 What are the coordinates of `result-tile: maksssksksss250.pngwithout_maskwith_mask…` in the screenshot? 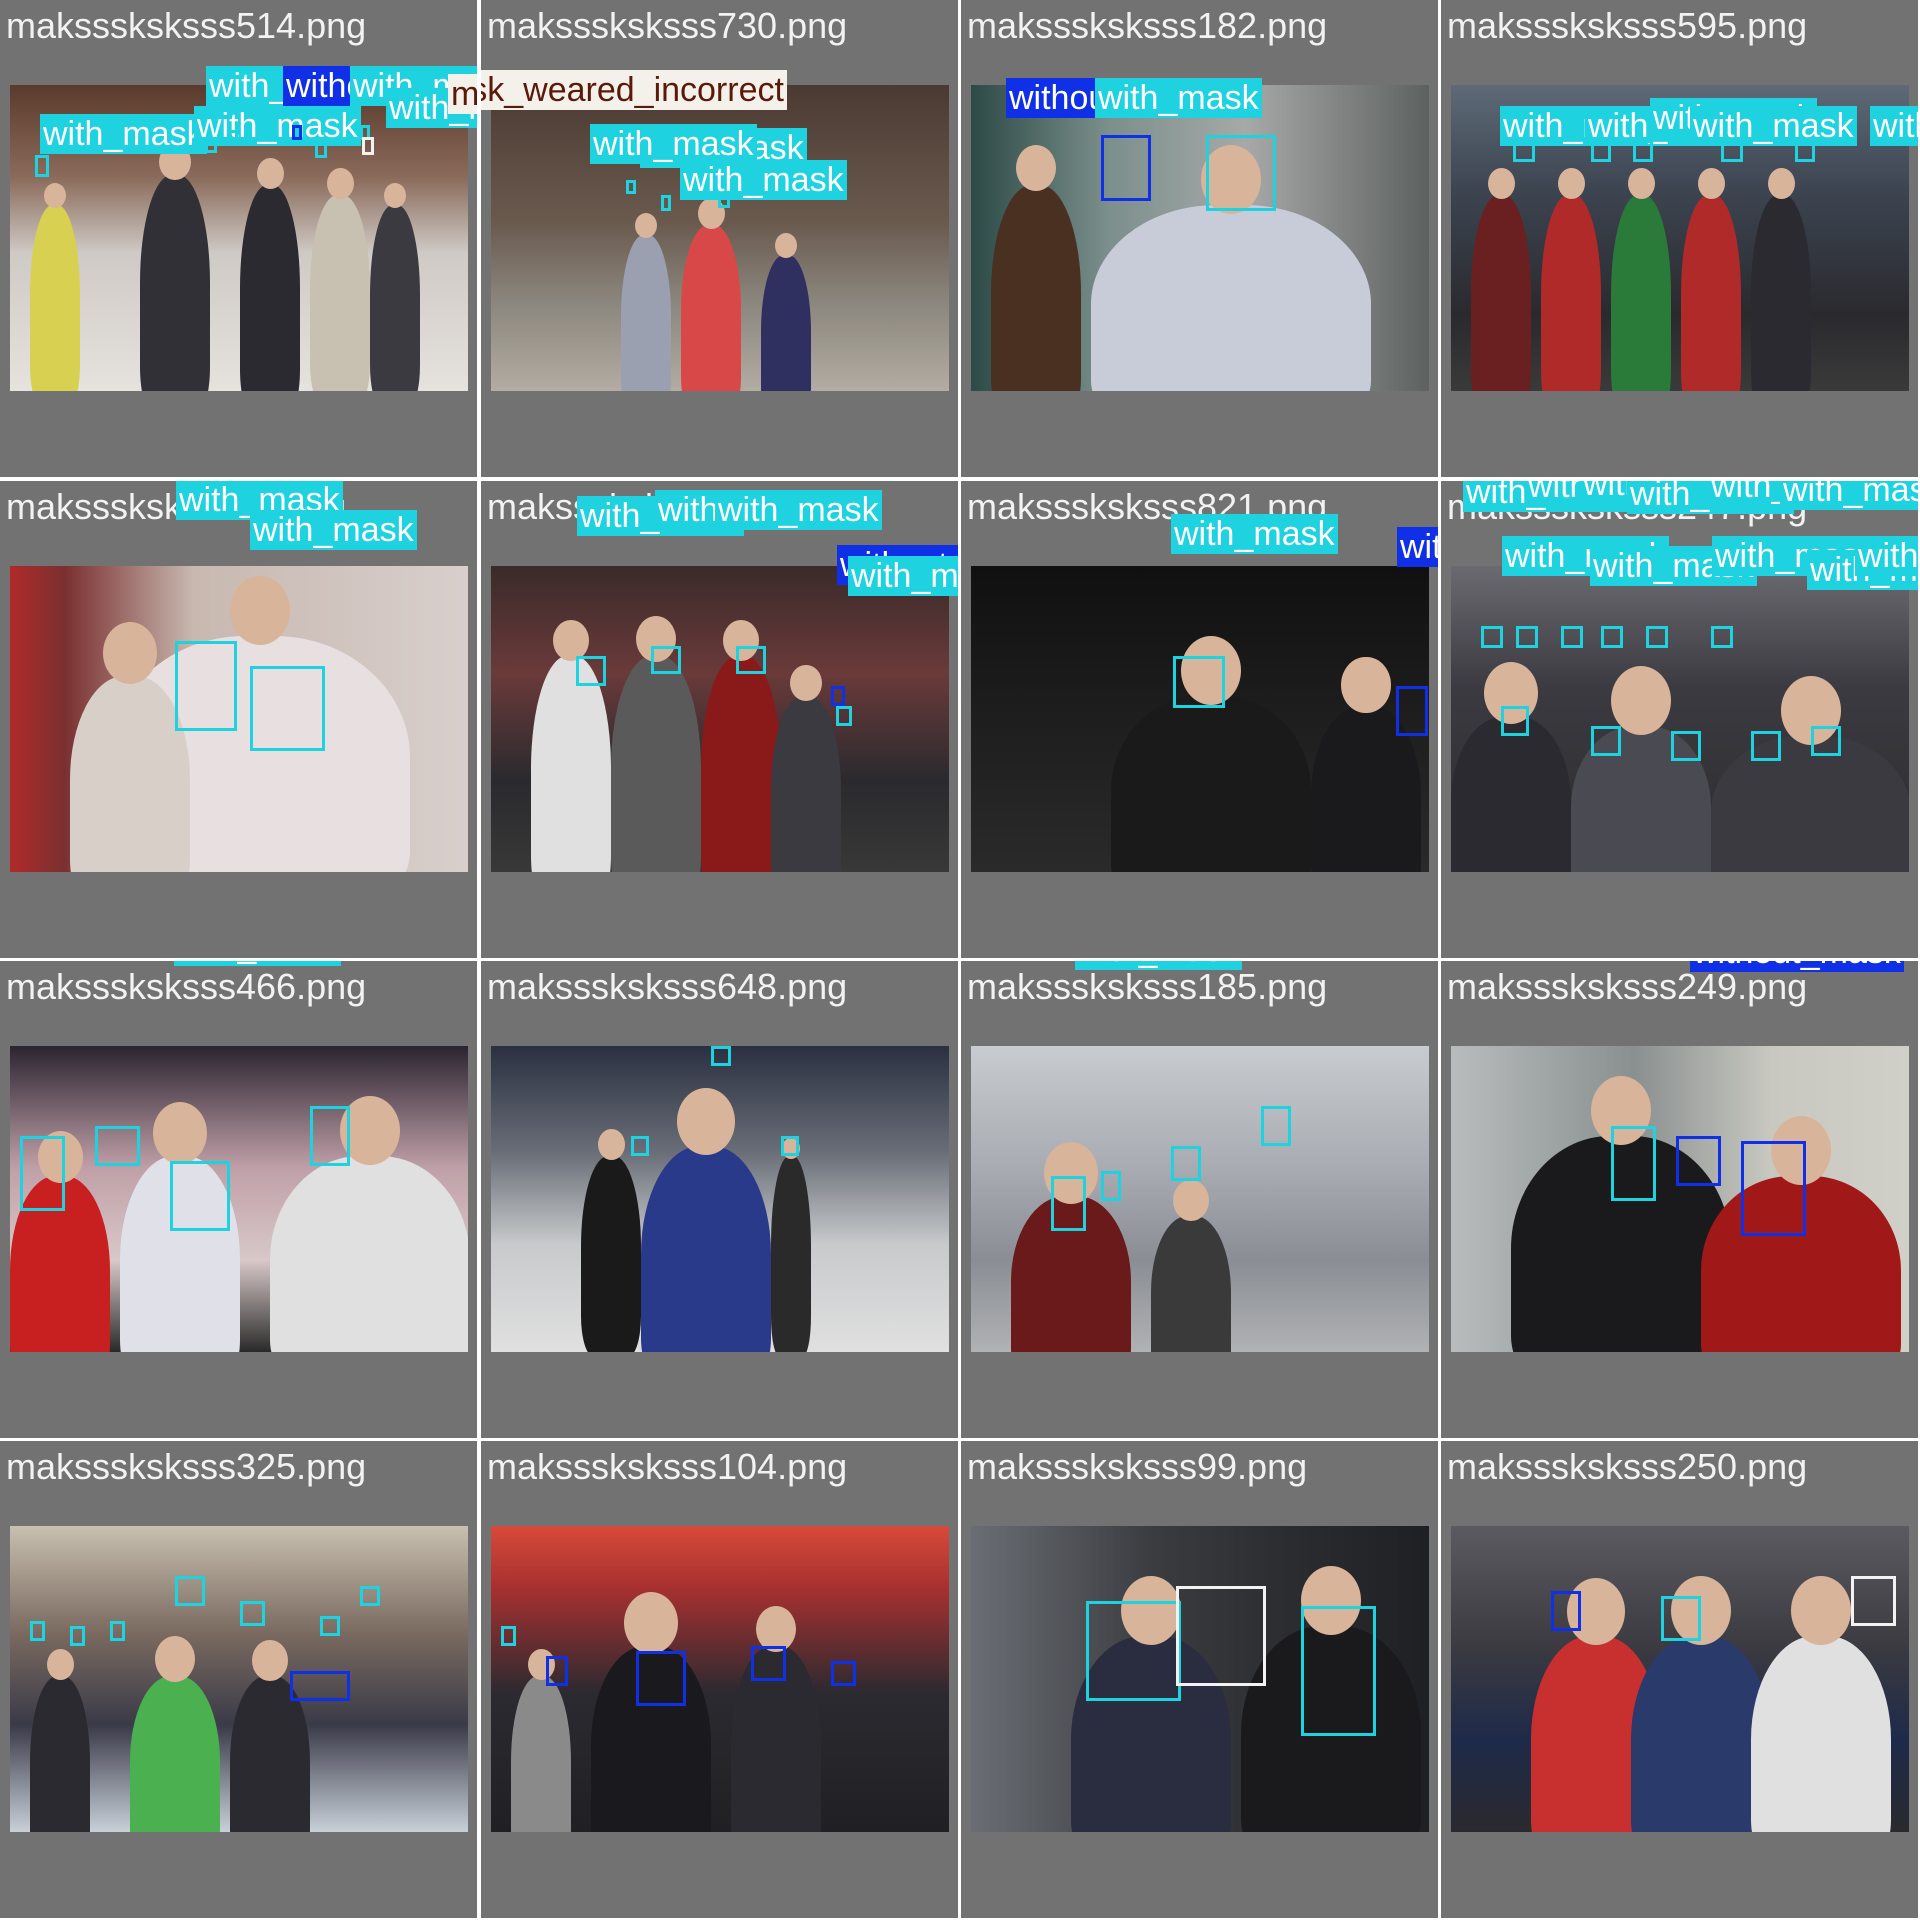 It's located at (1679, 1679).